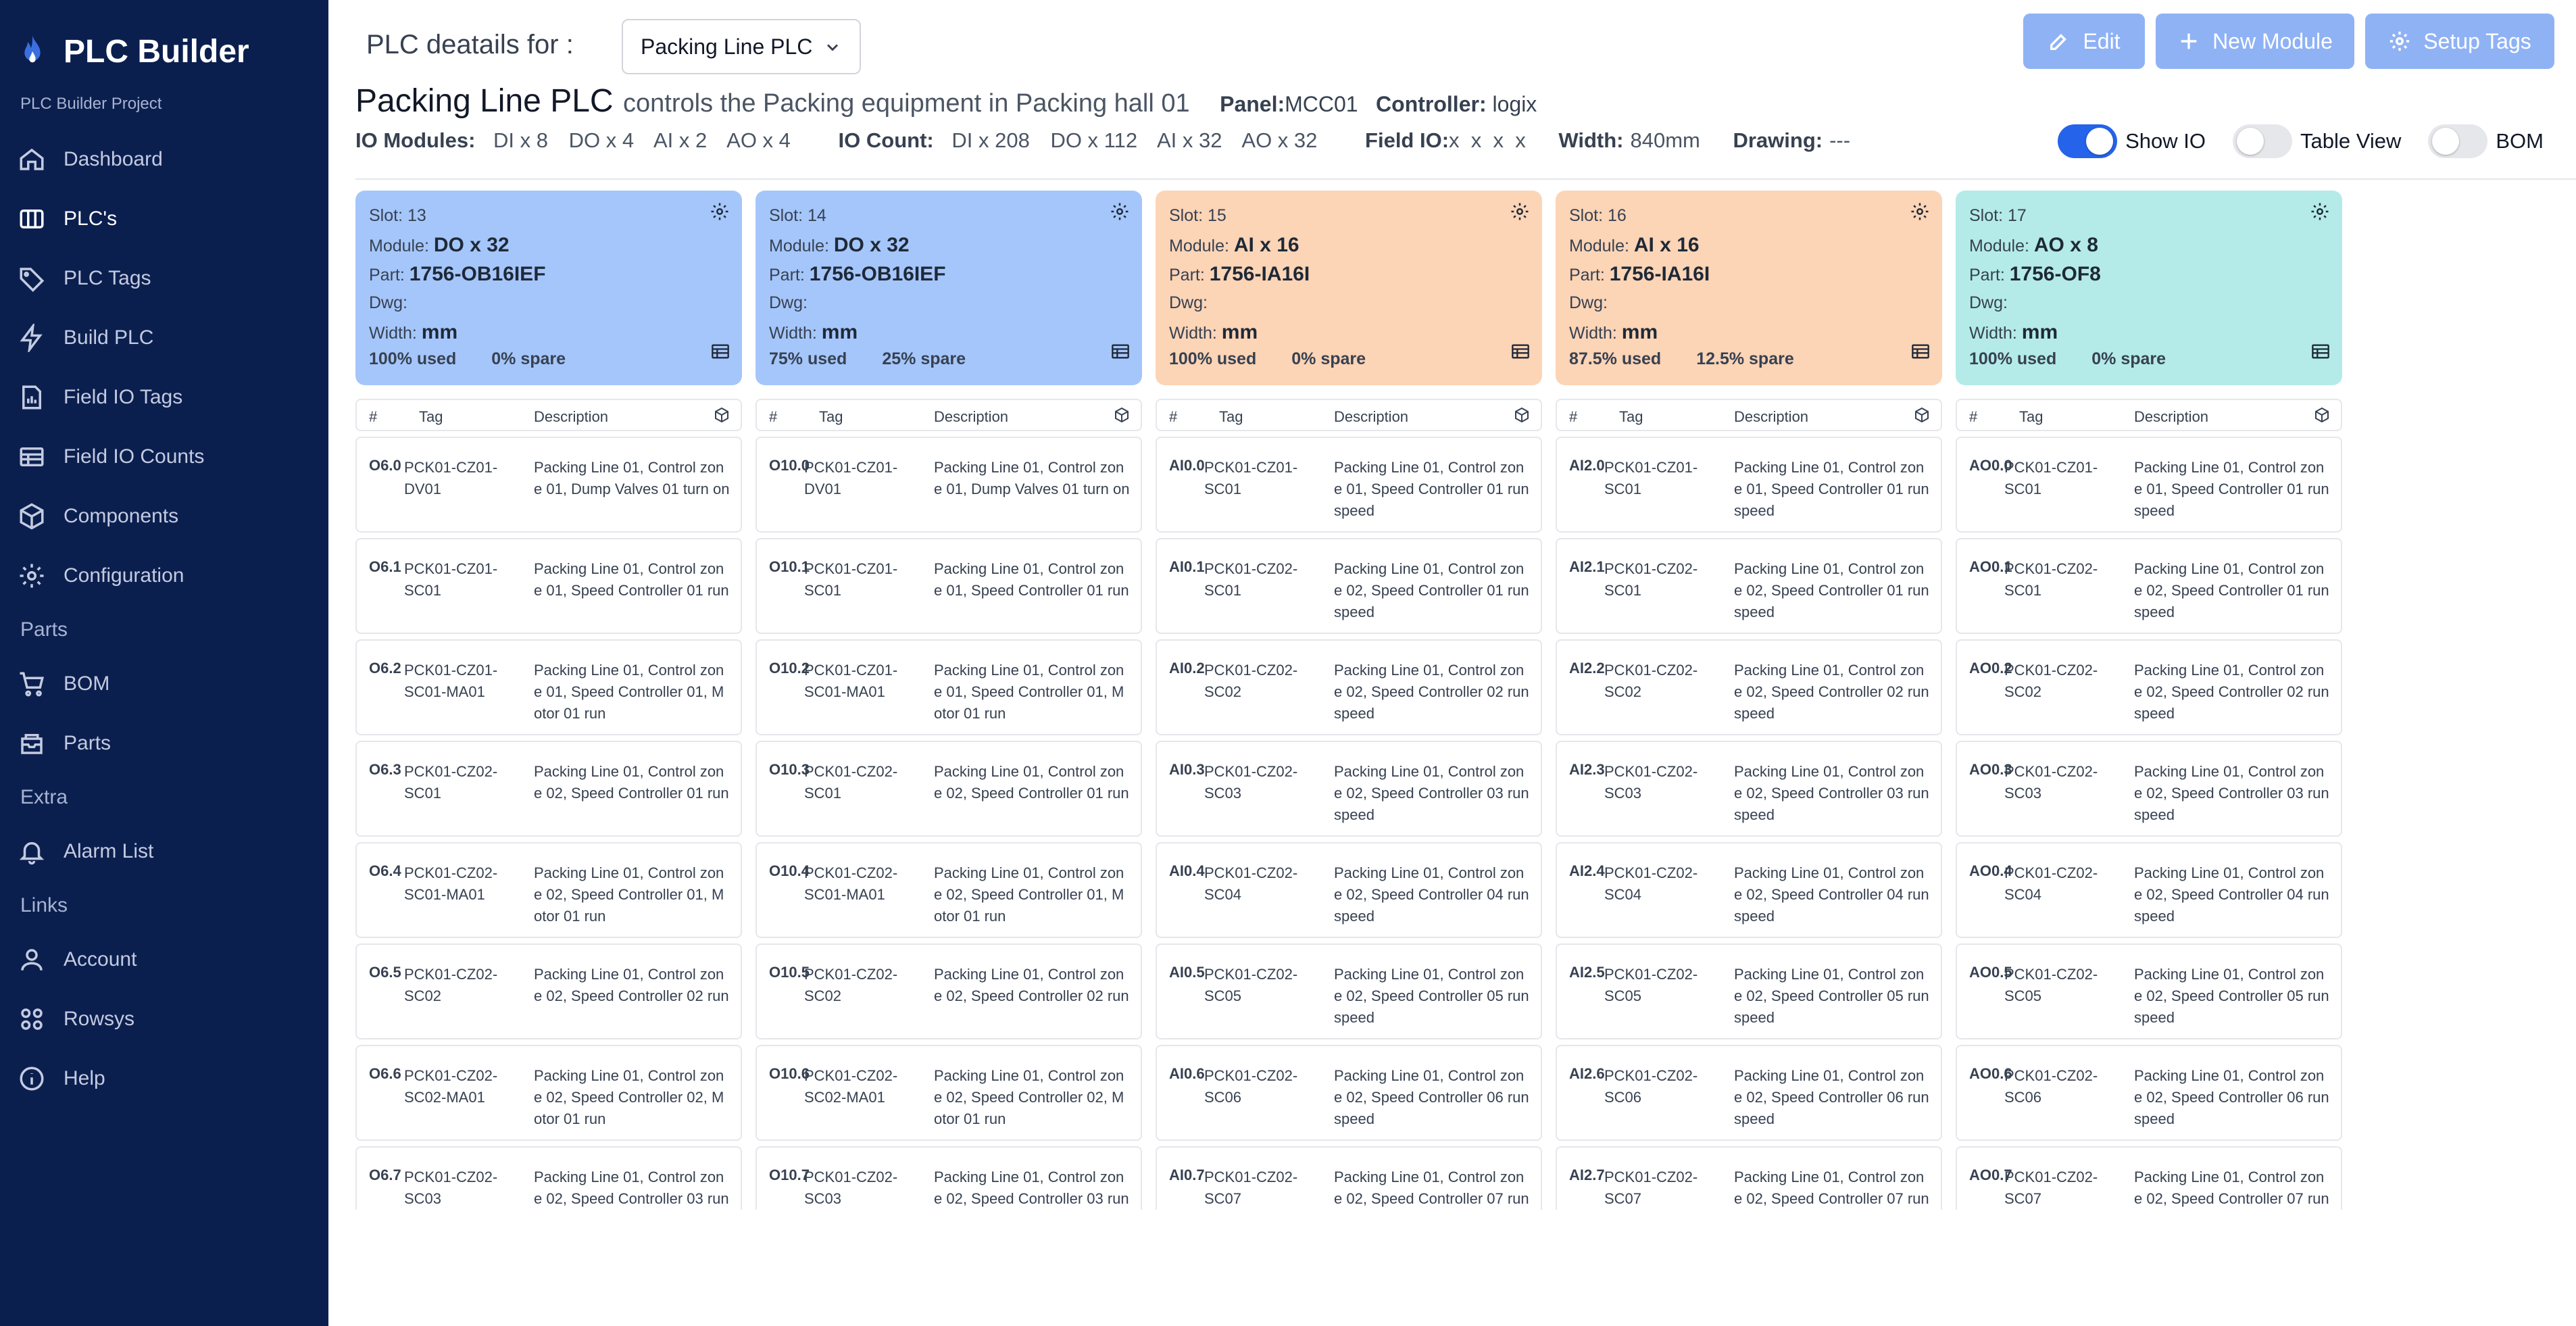  What do you see at coordinates (742, 47) in the screenshot?
I see `plc-select: Packing Line PLC` at bounding box center [742, 47].